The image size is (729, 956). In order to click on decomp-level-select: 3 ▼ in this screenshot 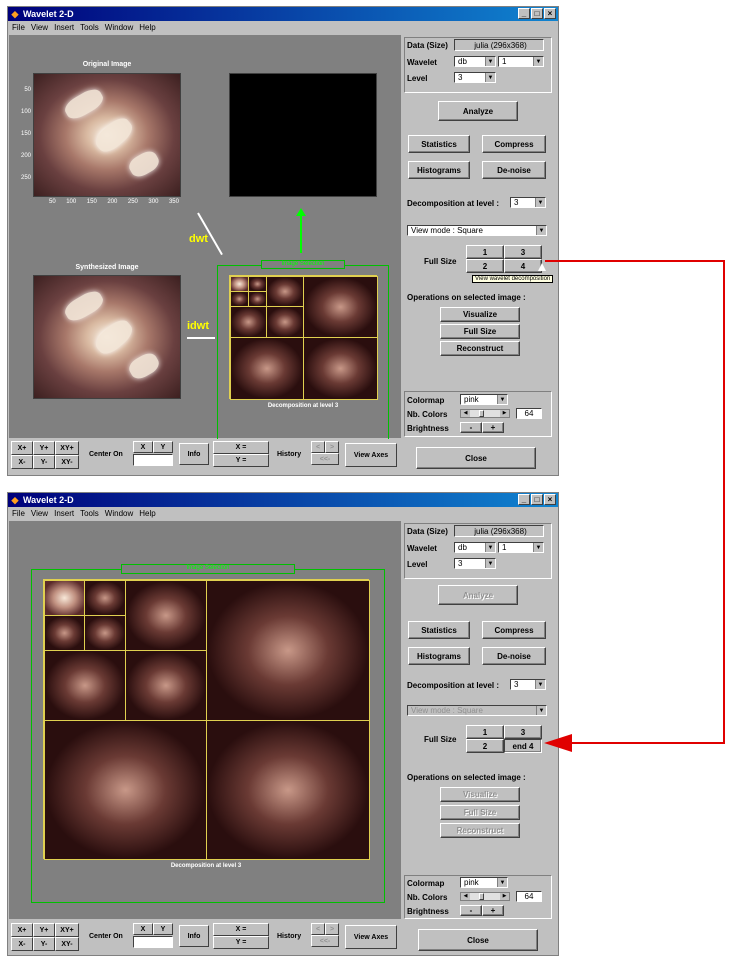, I will do `click(528, 684)`.